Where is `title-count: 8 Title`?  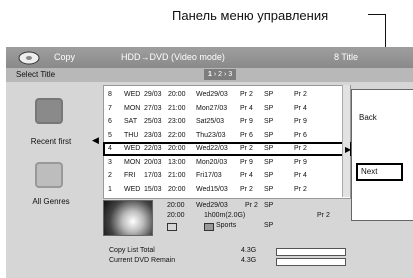 title-count: 8 Title is located at coordinates (346, 57).